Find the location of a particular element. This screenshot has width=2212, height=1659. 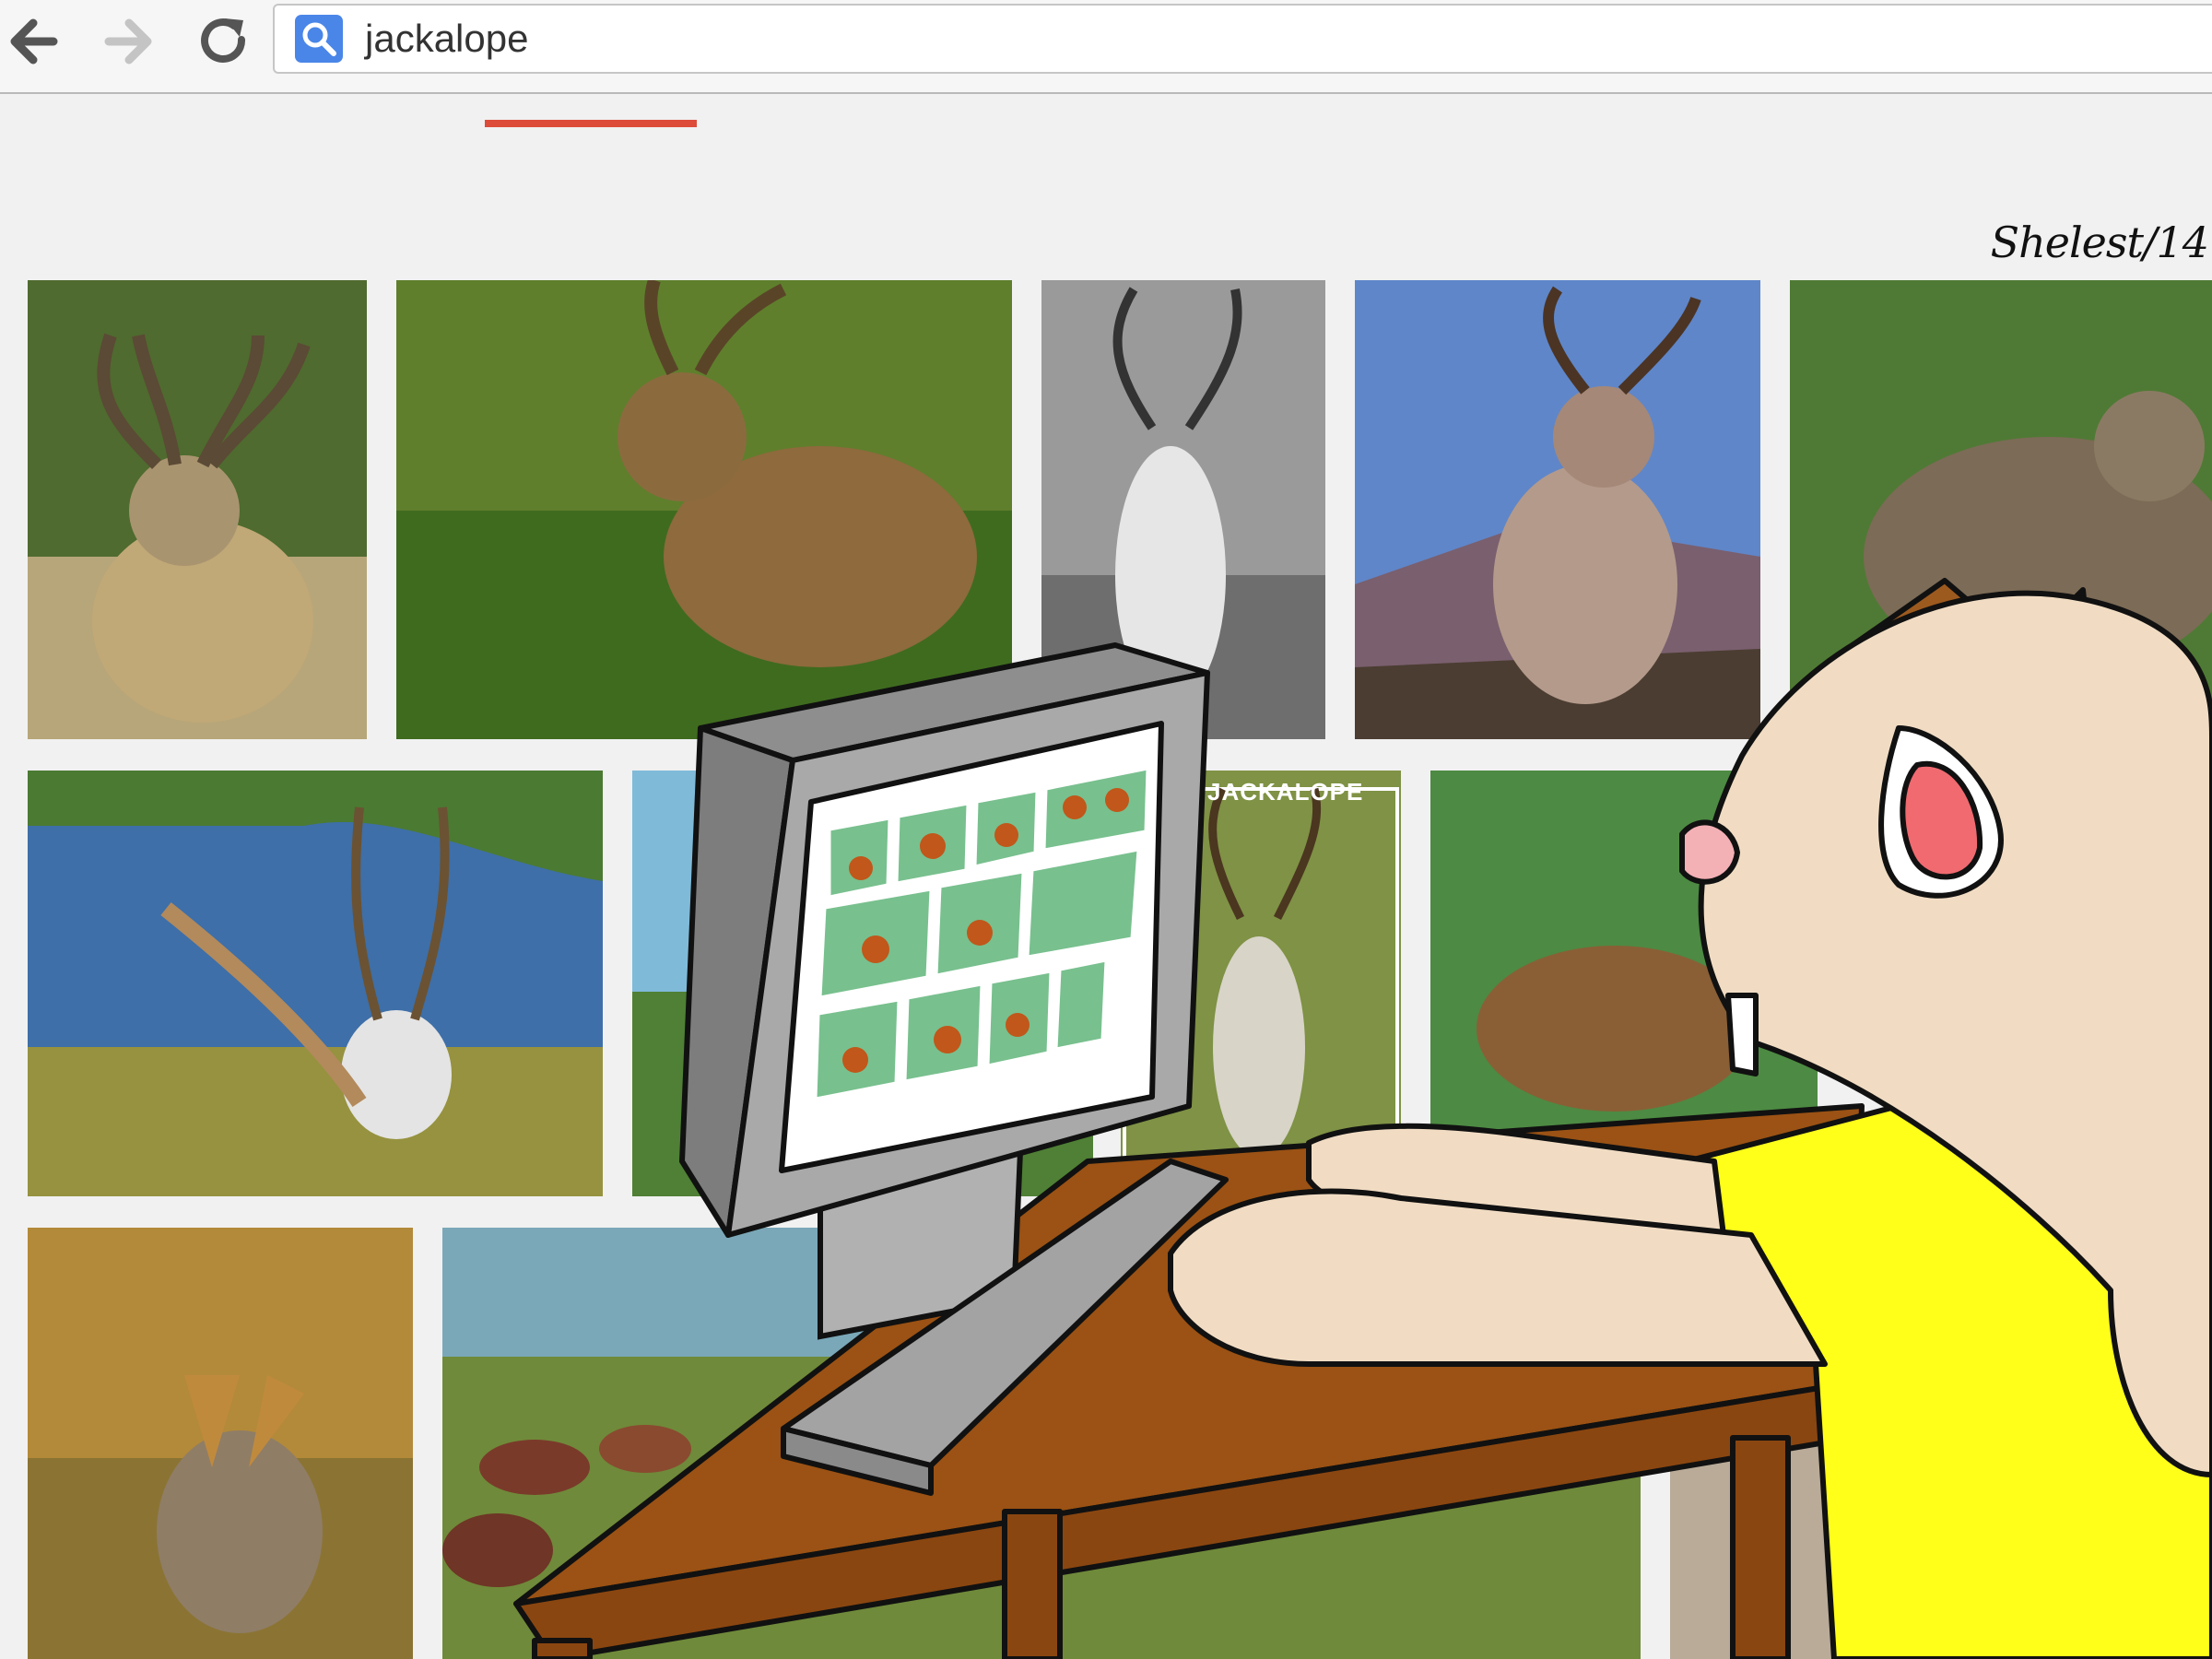

reload-button is located at coordinates (224, 41).